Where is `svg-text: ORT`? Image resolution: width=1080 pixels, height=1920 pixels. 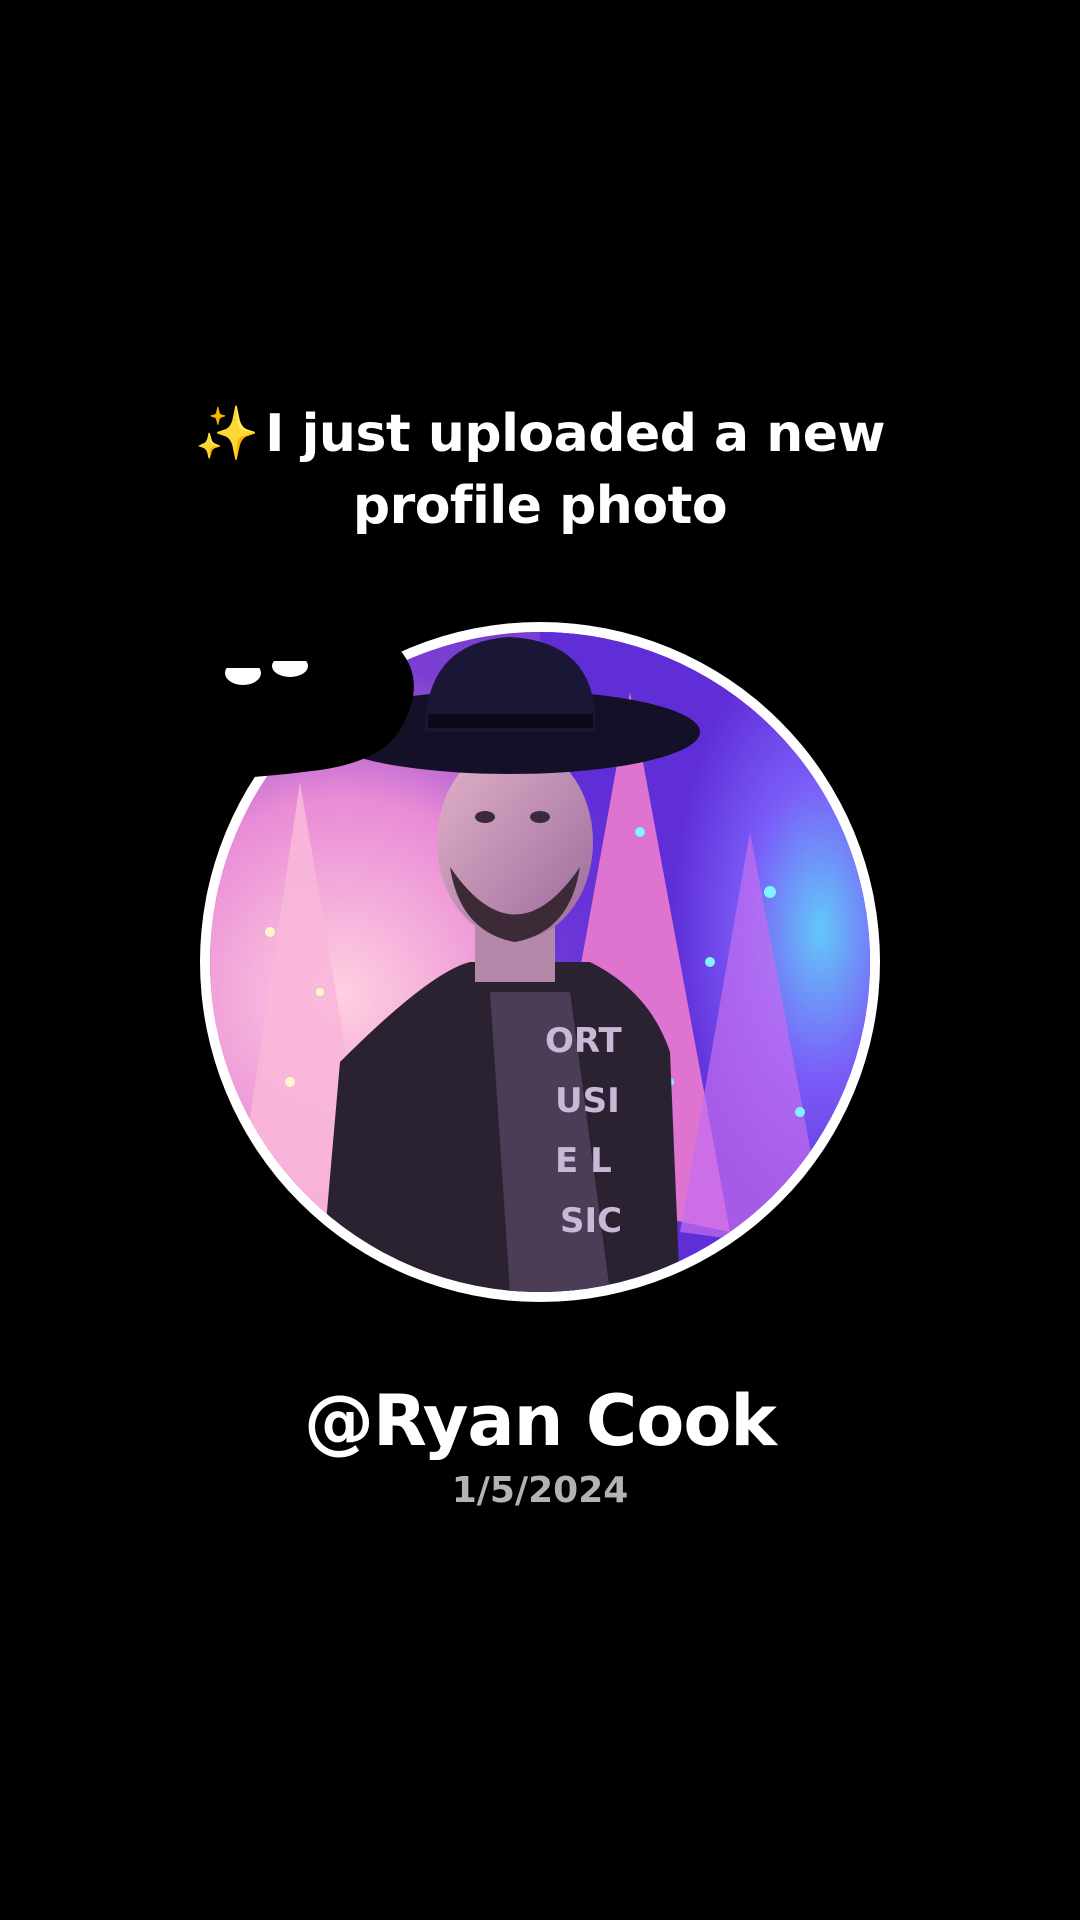
svg-text: ORT is located at coordinates (584, 1041).